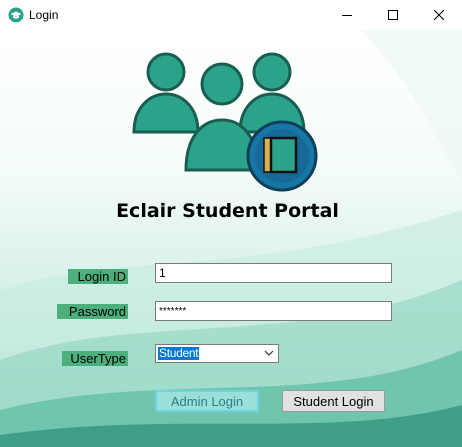 Image resolution: width=462 pixels, height=447 pixels. What do you see at coordinates (92, 311) in the screenshot?
I see `password-label: Password` at bounding box center [92, 311].